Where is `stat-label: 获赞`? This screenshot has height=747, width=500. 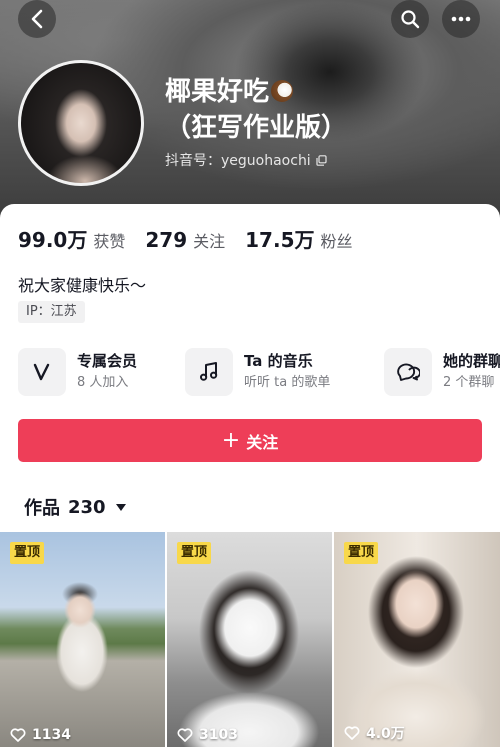 stat-label: 获赞 is located at coordinates (109, 241).